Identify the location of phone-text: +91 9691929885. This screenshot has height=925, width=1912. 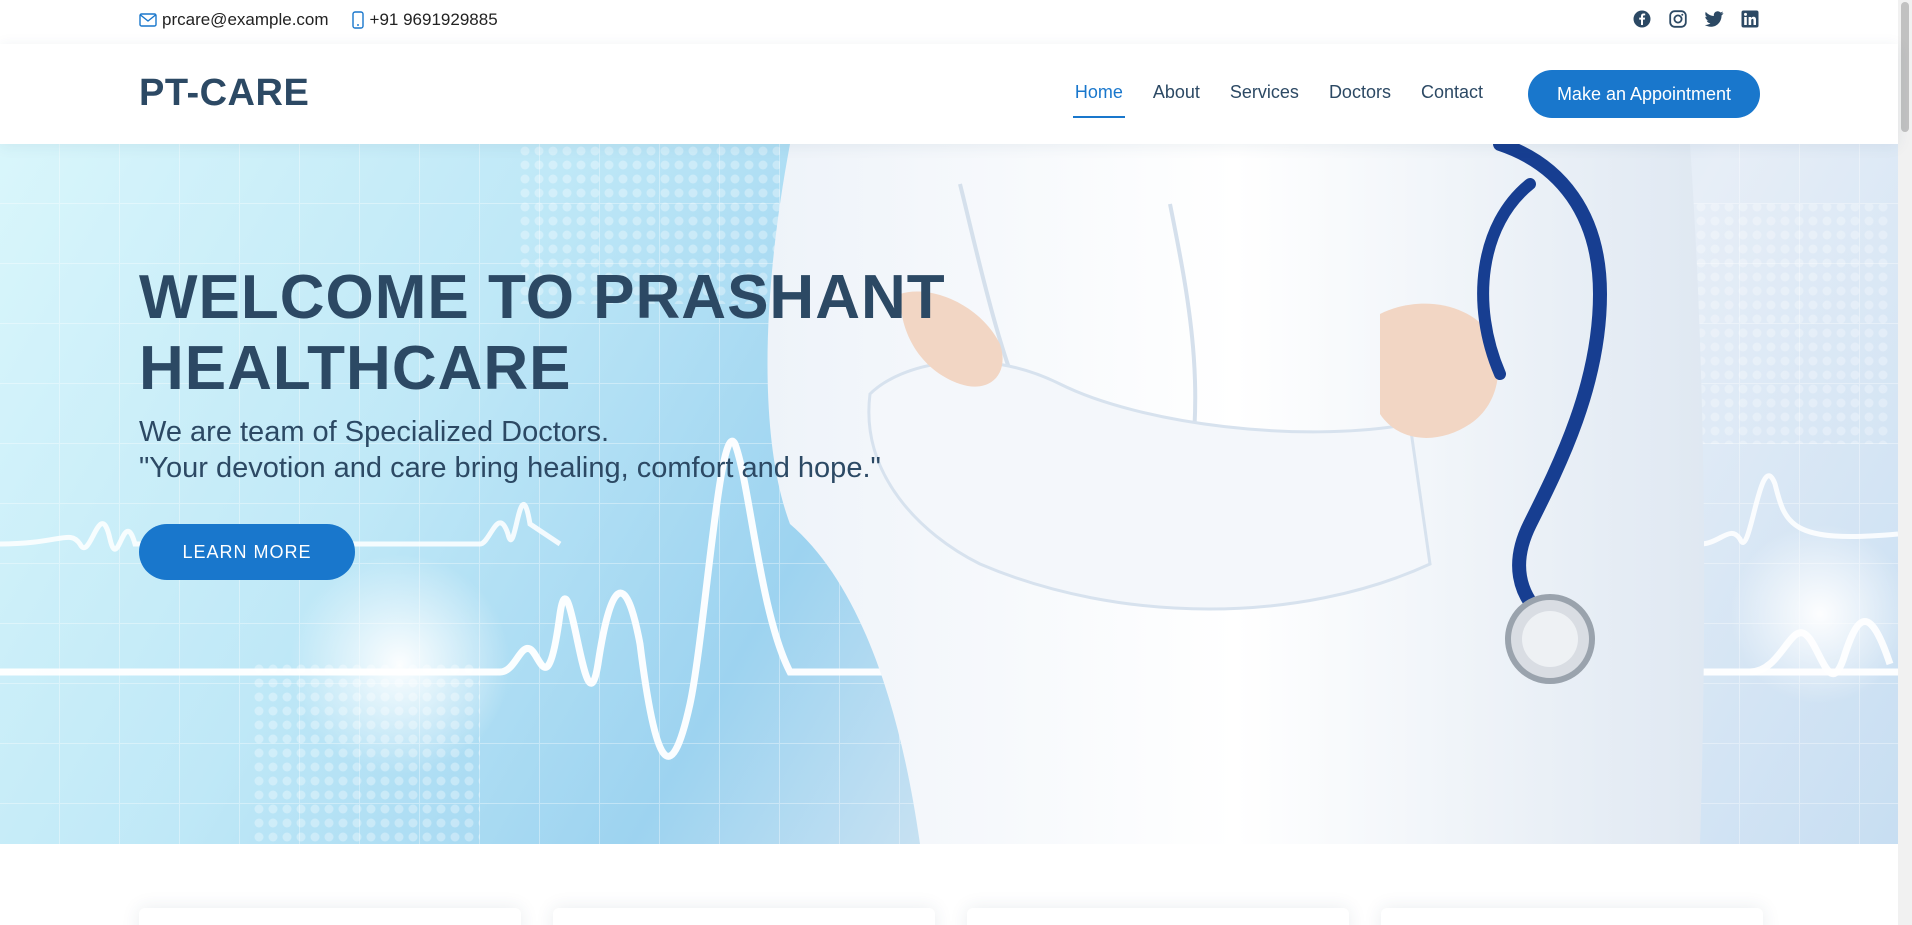
(433, 19).